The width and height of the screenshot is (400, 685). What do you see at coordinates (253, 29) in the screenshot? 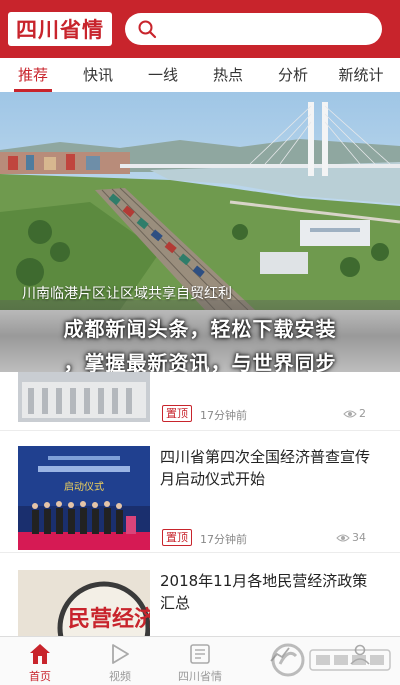
I see `search-input` at bounding box center [253, 29].